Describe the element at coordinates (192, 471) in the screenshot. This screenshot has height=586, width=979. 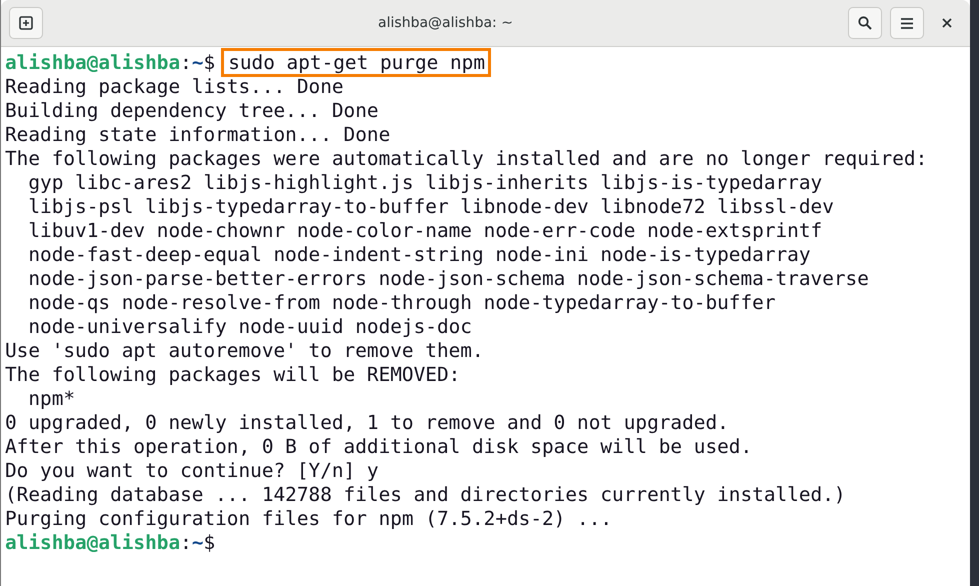
I see `output-line: Do you want to continue? [Y/n] y` at that location.